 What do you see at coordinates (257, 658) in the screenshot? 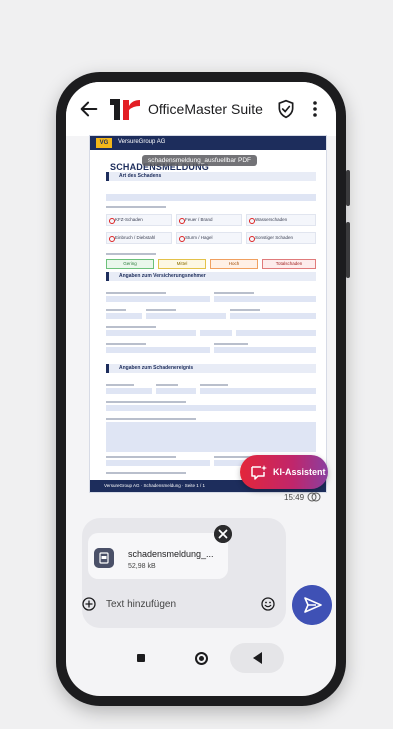
I see `back-triangle-icon` at bounding box center [257, 658].